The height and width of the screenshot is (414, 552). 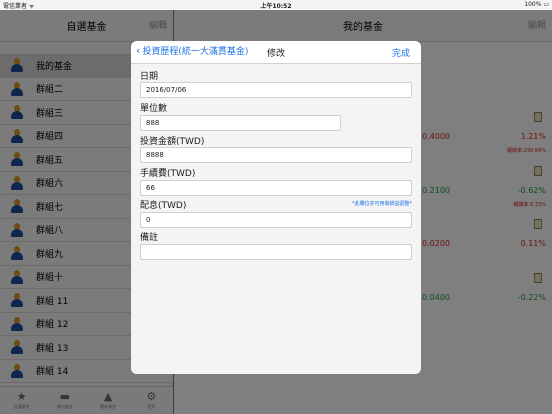 I want to click on fee-field: 66, so click(x=276, y=188).